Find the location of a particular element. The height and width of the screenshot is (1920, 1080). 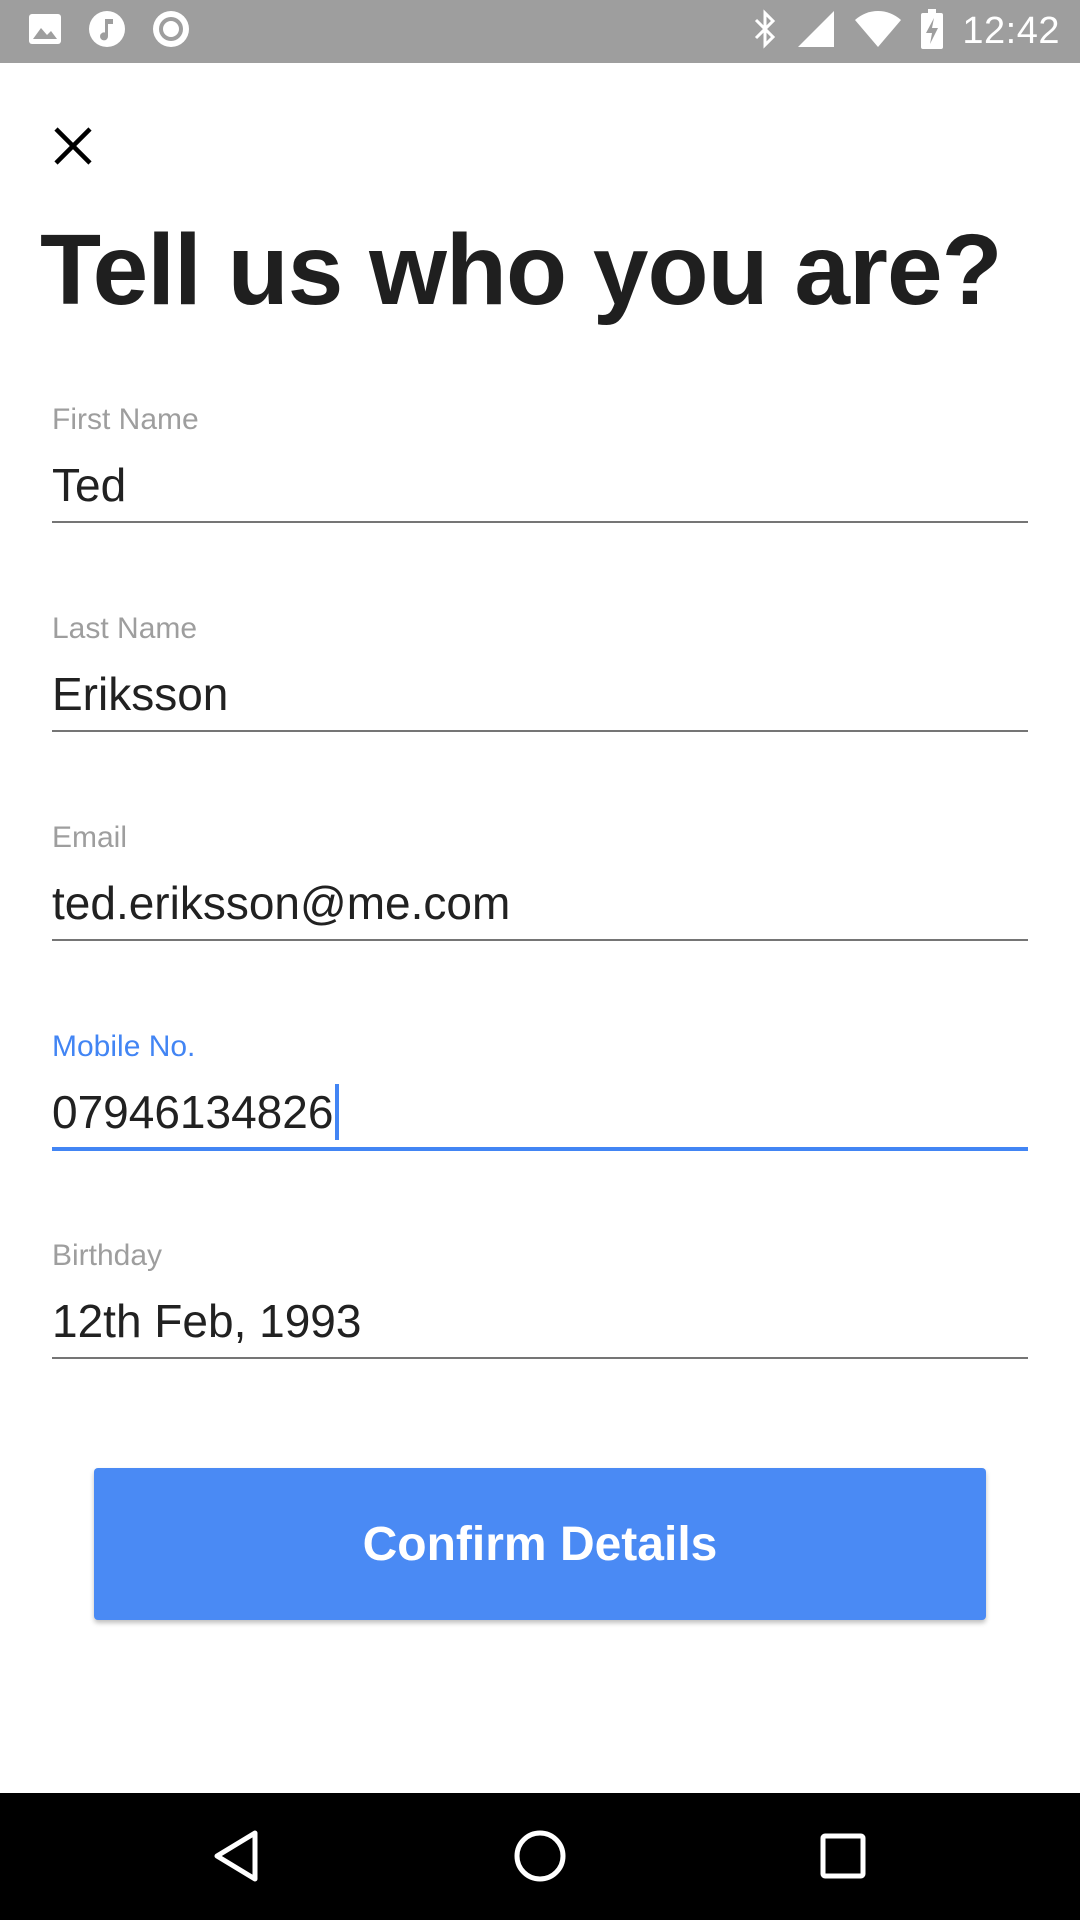

navigation-bar is located at coordinates (540, 1856).